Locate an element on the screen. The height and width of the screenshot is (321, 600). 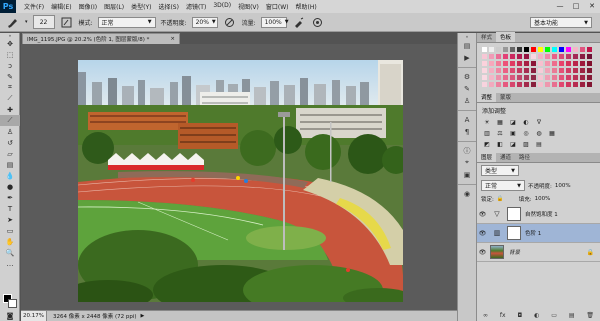
menu-view: 视图(V) is located at coordinates (248, 6).